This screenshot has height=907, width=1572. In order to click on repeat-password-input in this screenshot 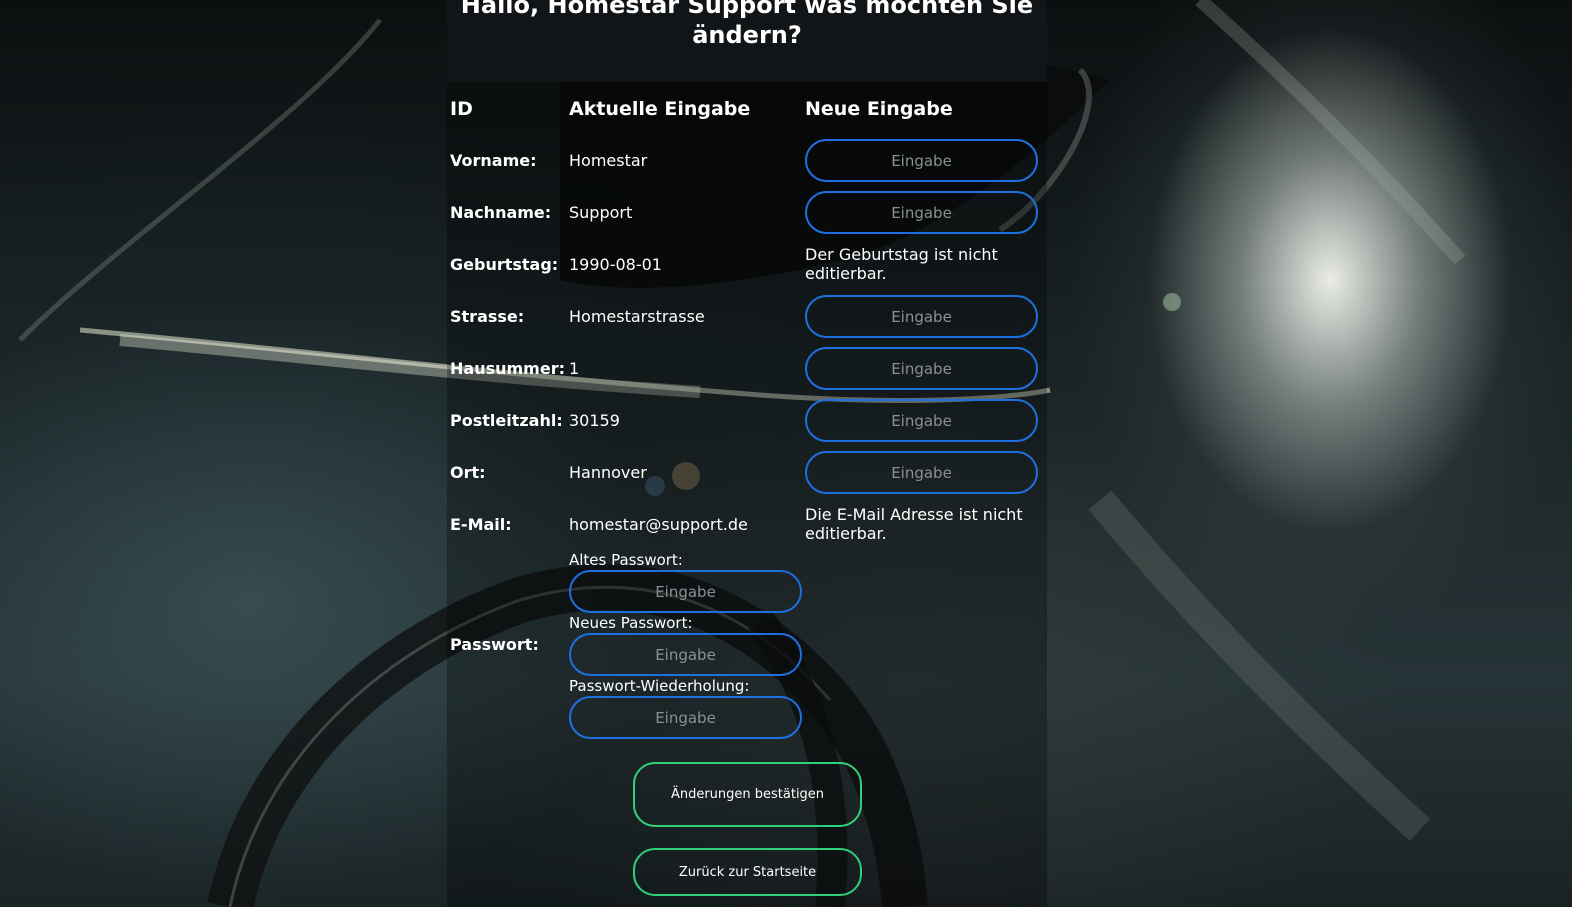, I will do `click(685, 717)`.